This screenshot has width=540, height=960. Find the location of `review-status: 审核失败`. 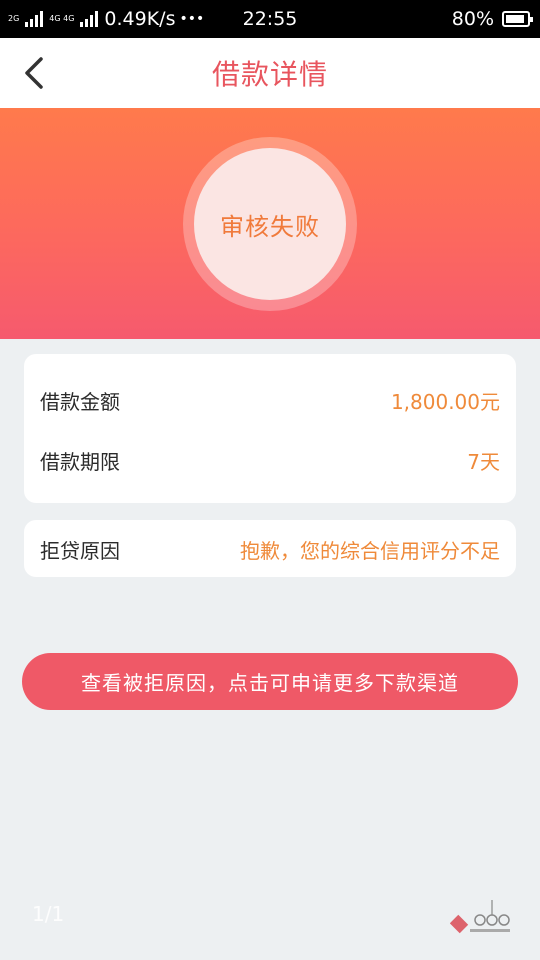

review-status: 审核失败 is located at coordinates (270, 226).